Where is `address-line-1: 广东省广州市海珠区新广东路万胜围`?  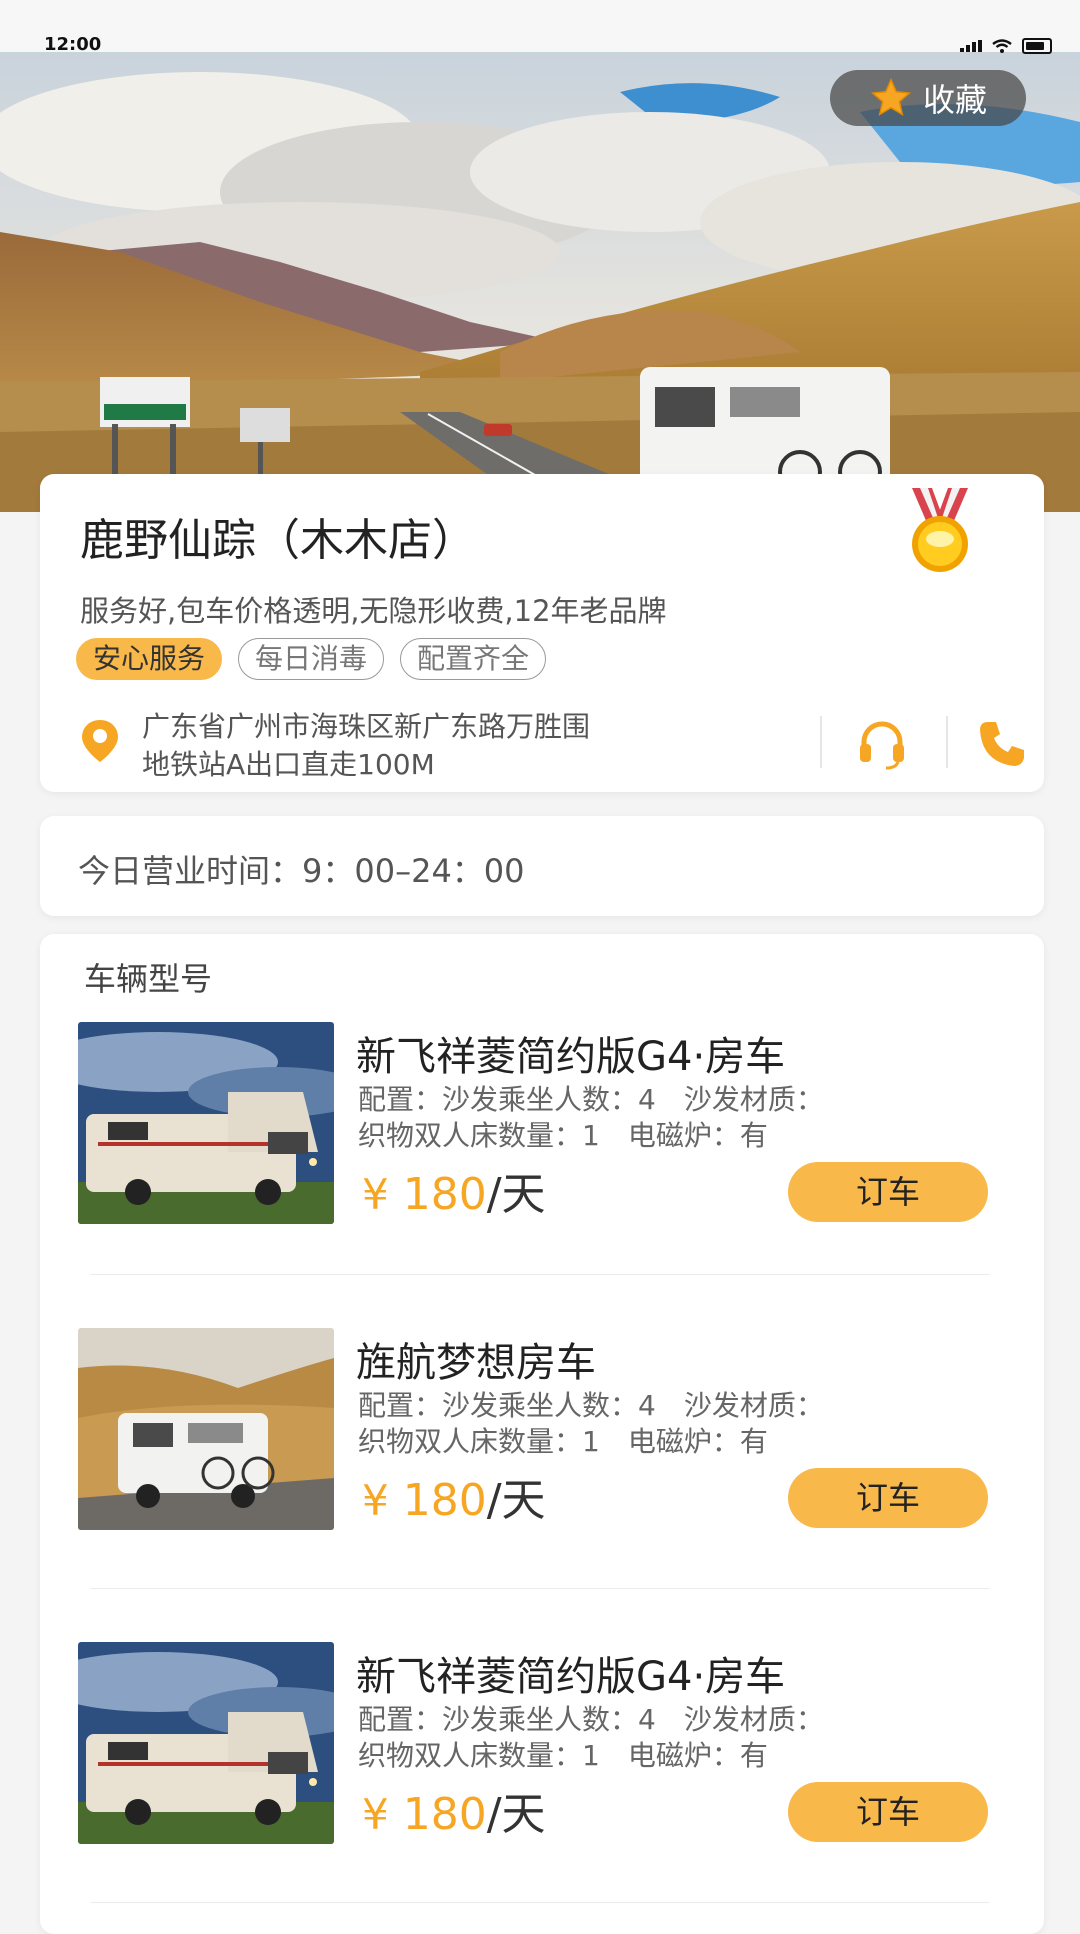
address-line-1: 广东省广州市海珠区新广东路万胜围 is located at coordinates (366, 726).